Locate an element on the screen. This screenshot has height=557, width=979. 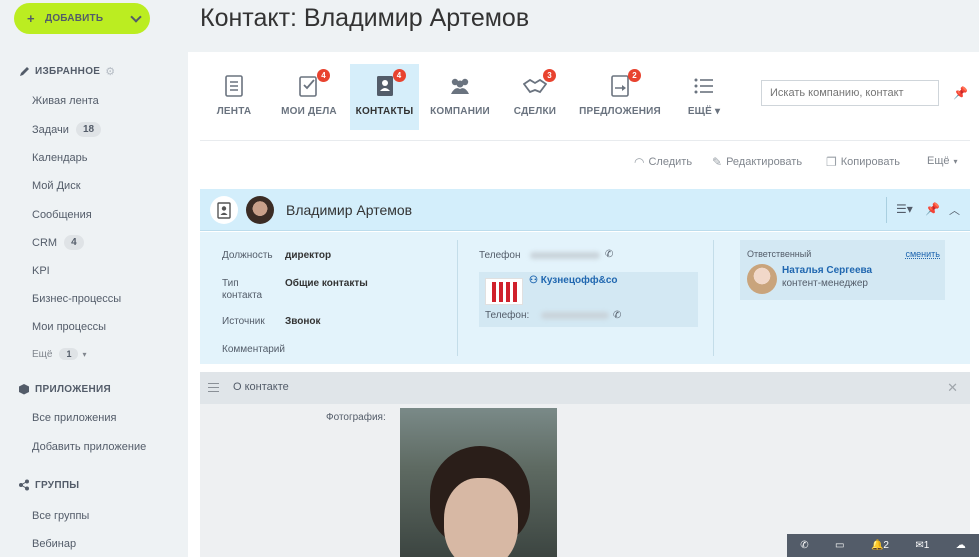
tab-more: ЕЩЁ ▾ is located at coordinates (704, 97).